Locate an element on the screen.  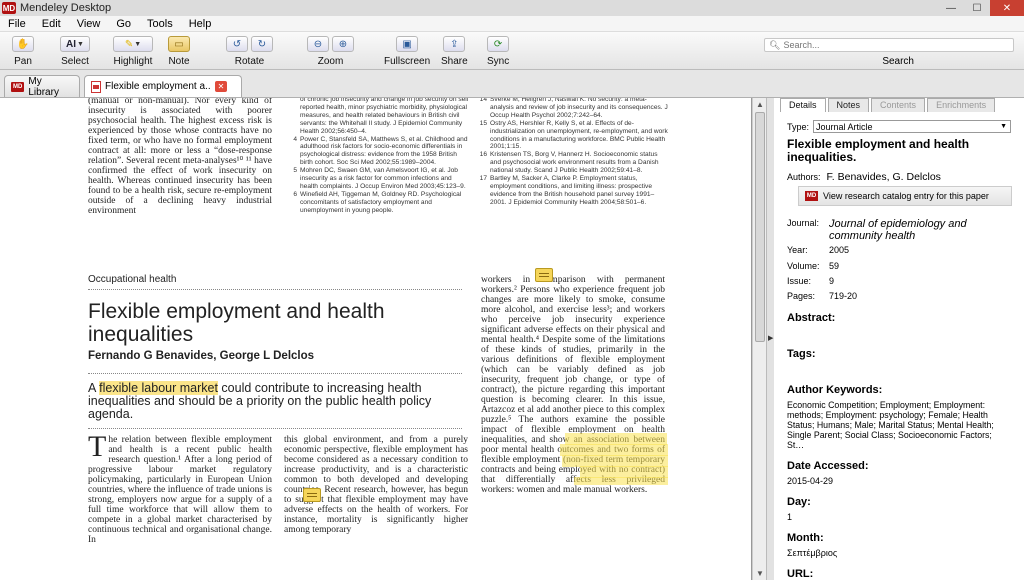
menu-bar: File Edit View Go Tools Help is located at coordinates (512, 24).